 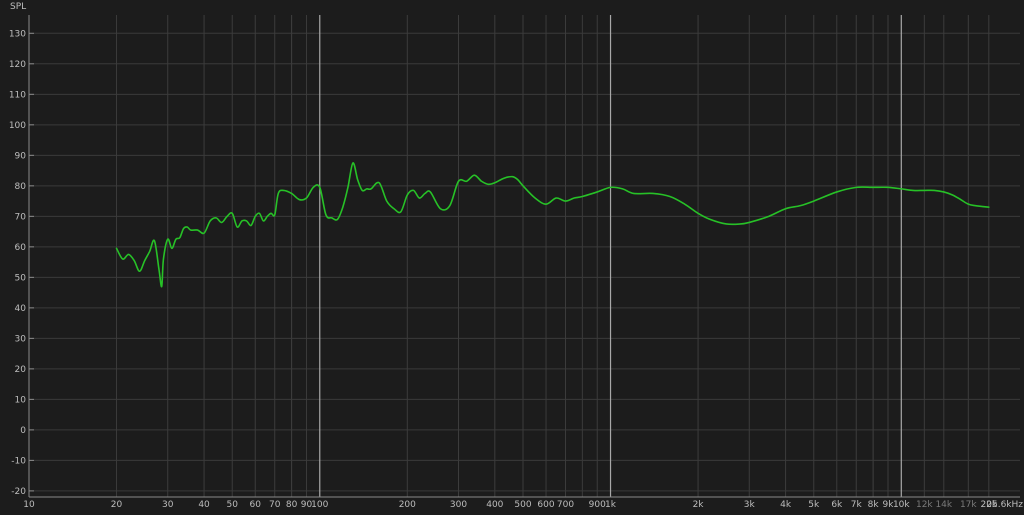 I want to click on x-tick-label: 300, so click(x=458, y=505).